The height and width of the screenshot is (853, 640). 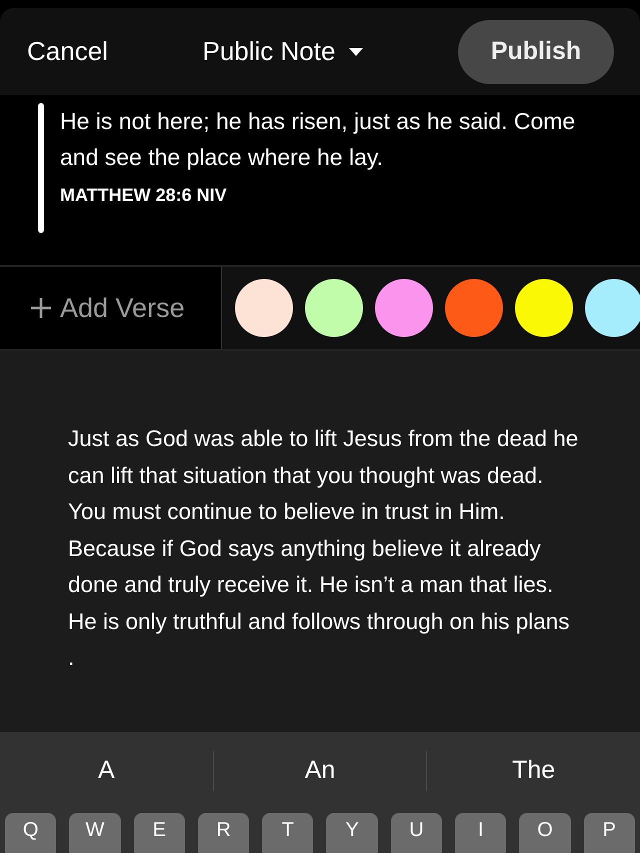 What do you see at coordinates (67, 51) in the screenshot?
I see `cancel-button: Cancel` at bounding box center [67, 51].